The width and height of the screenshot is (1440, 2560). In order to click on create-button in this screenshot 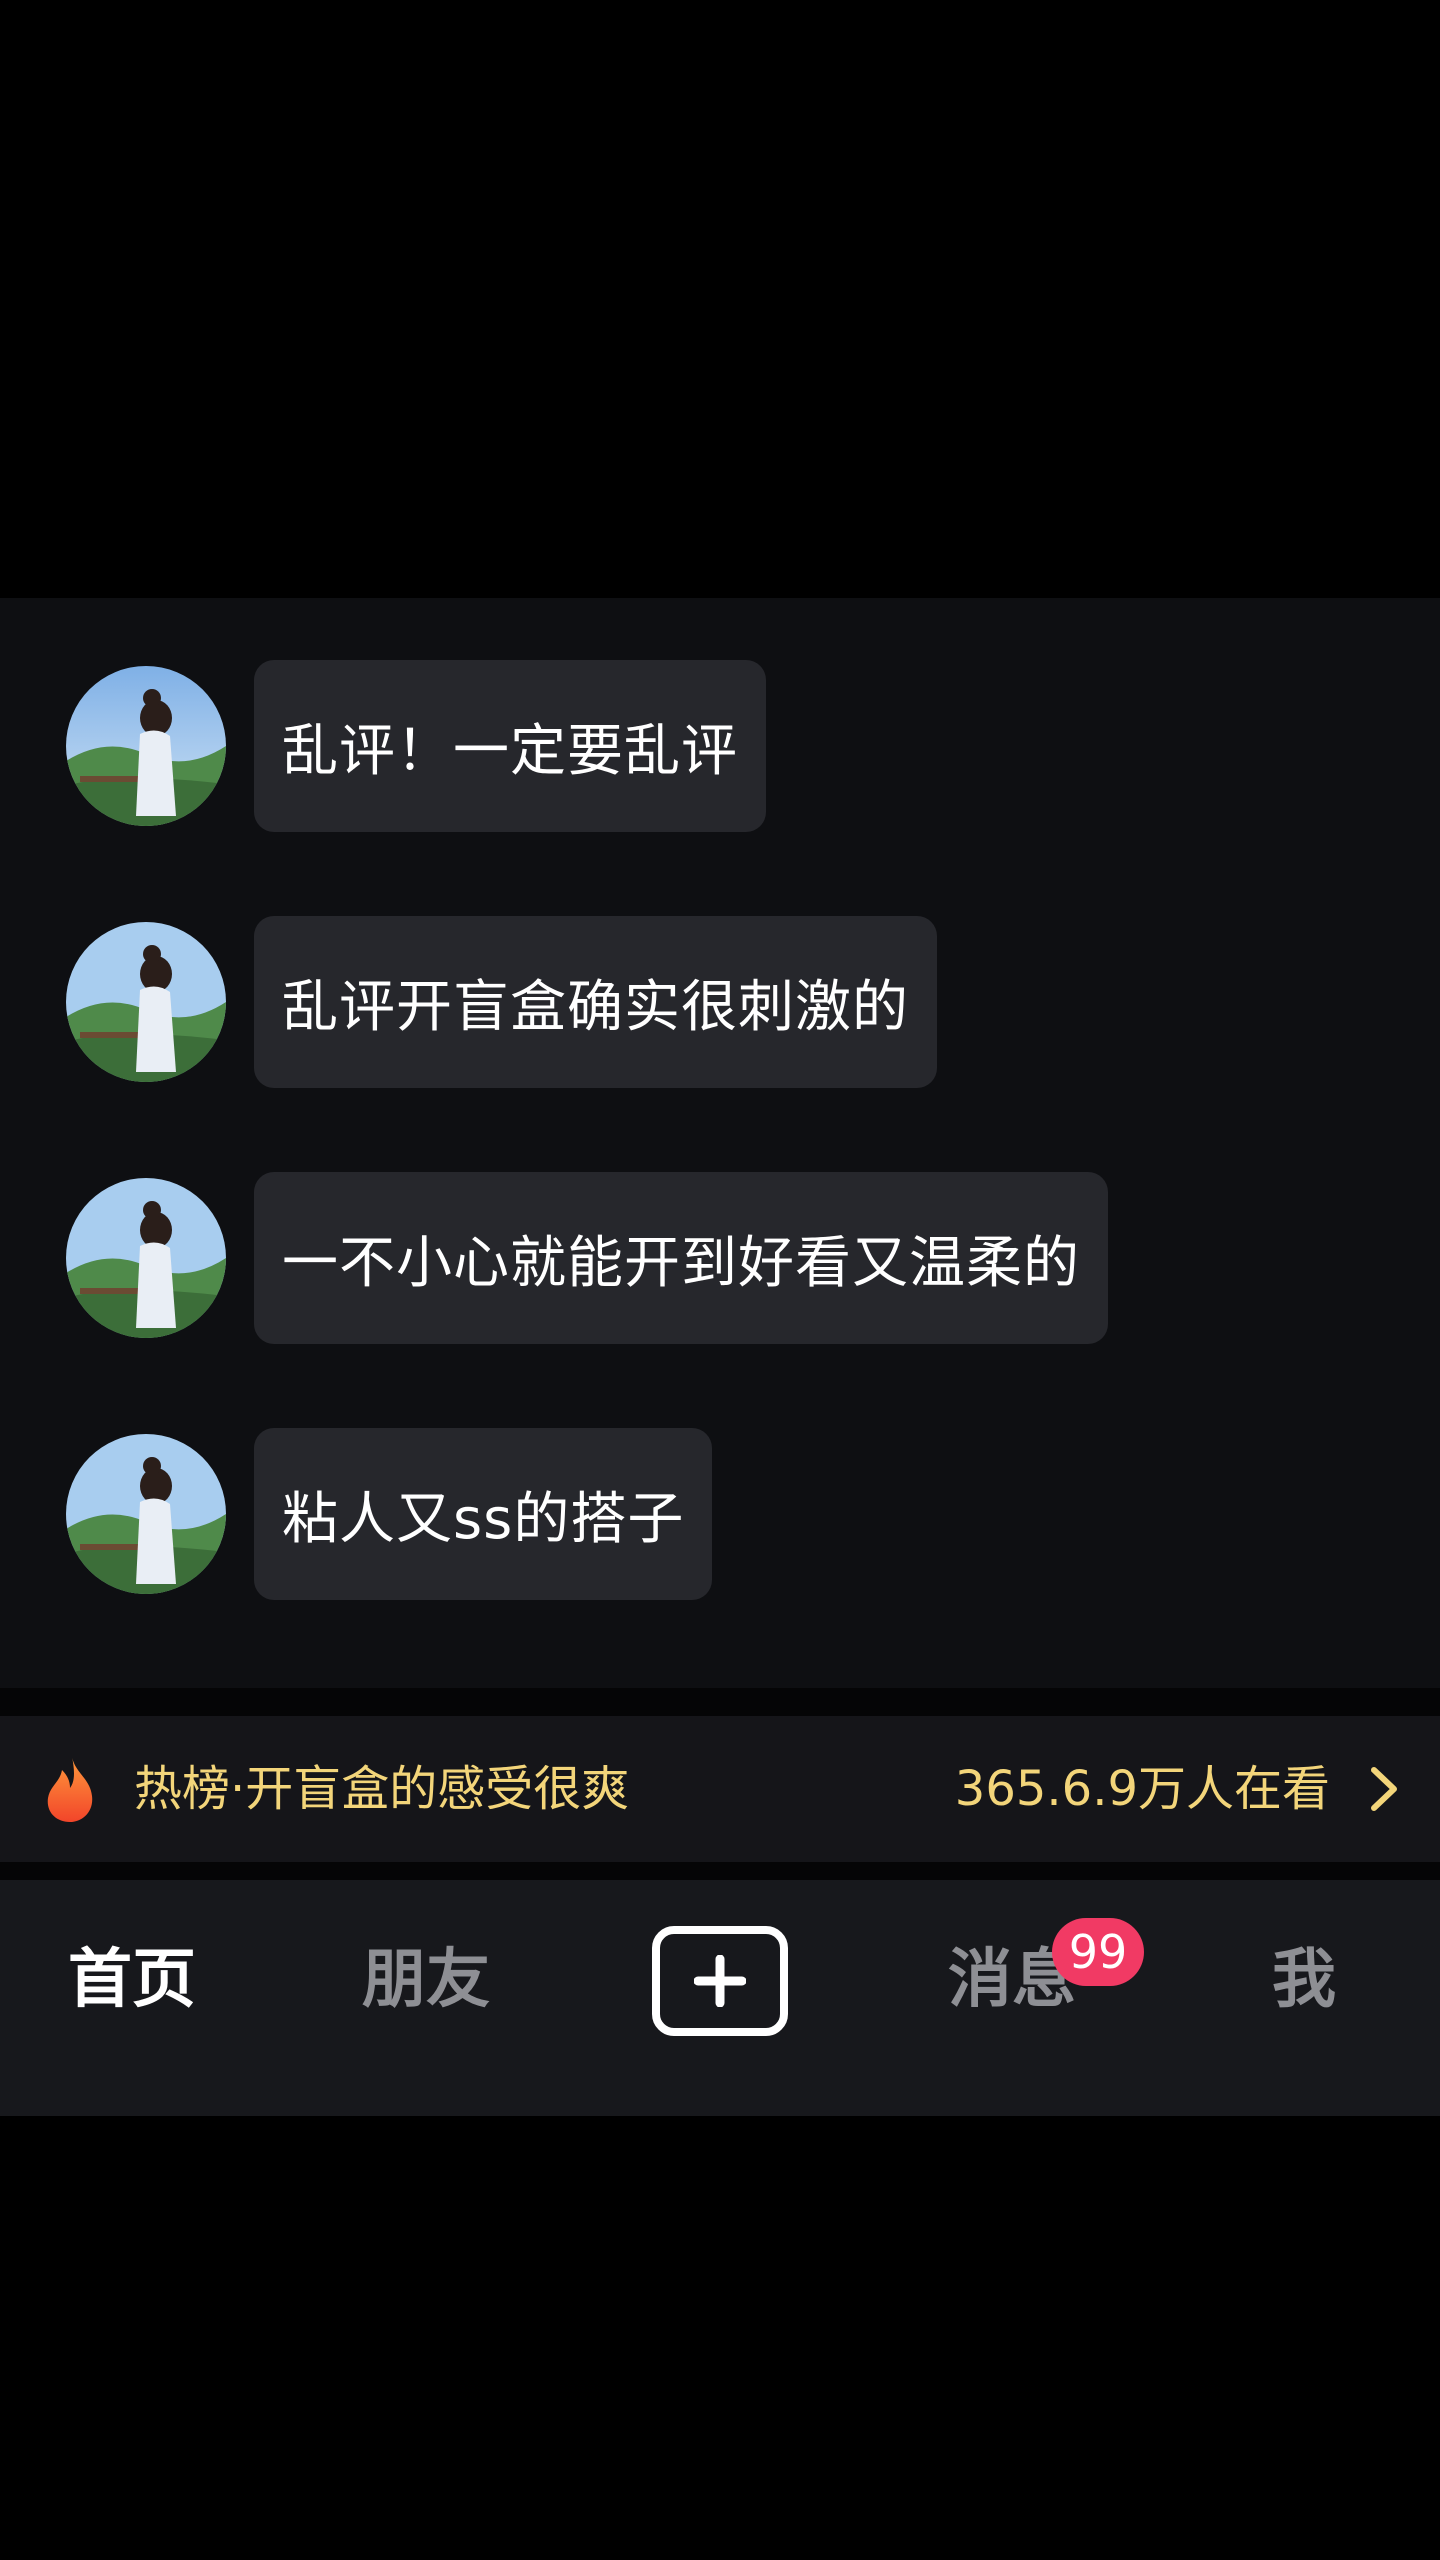, I will do `click(720, 1981)`.